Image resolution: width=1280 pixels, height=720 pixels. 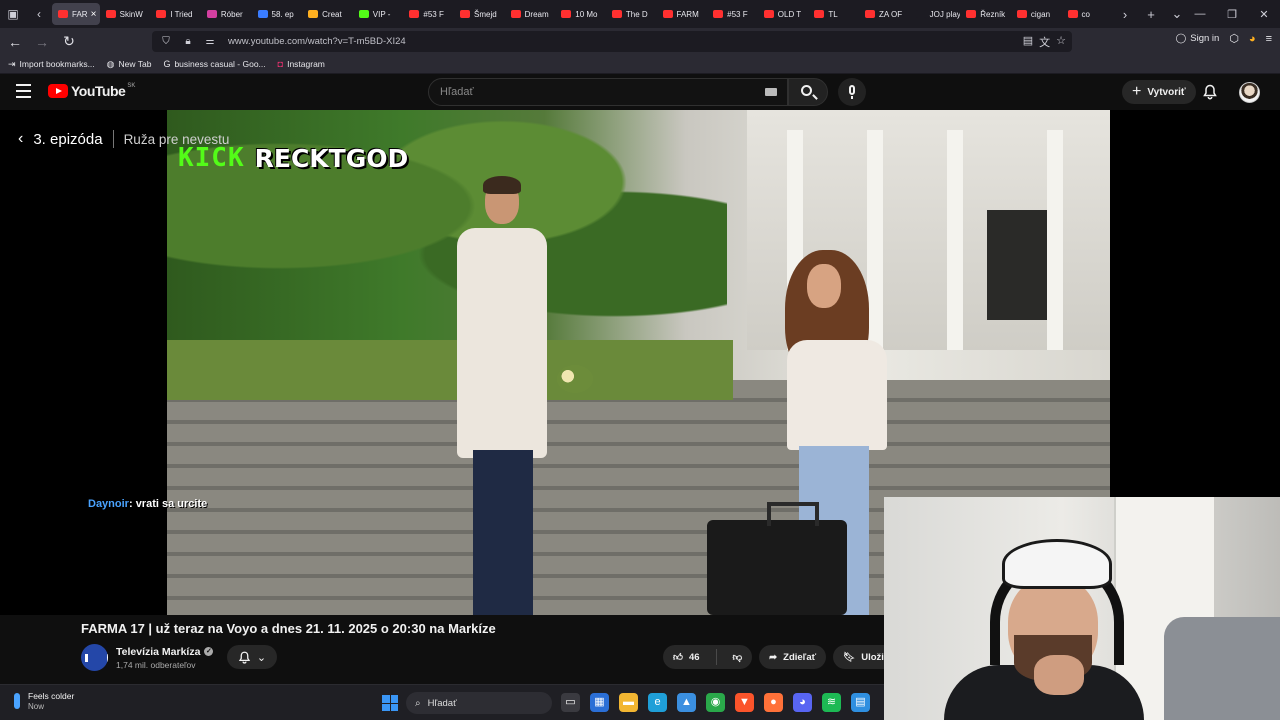 I want to click on bookmark-star-icon: ☆, so click(x=1061, y=42).